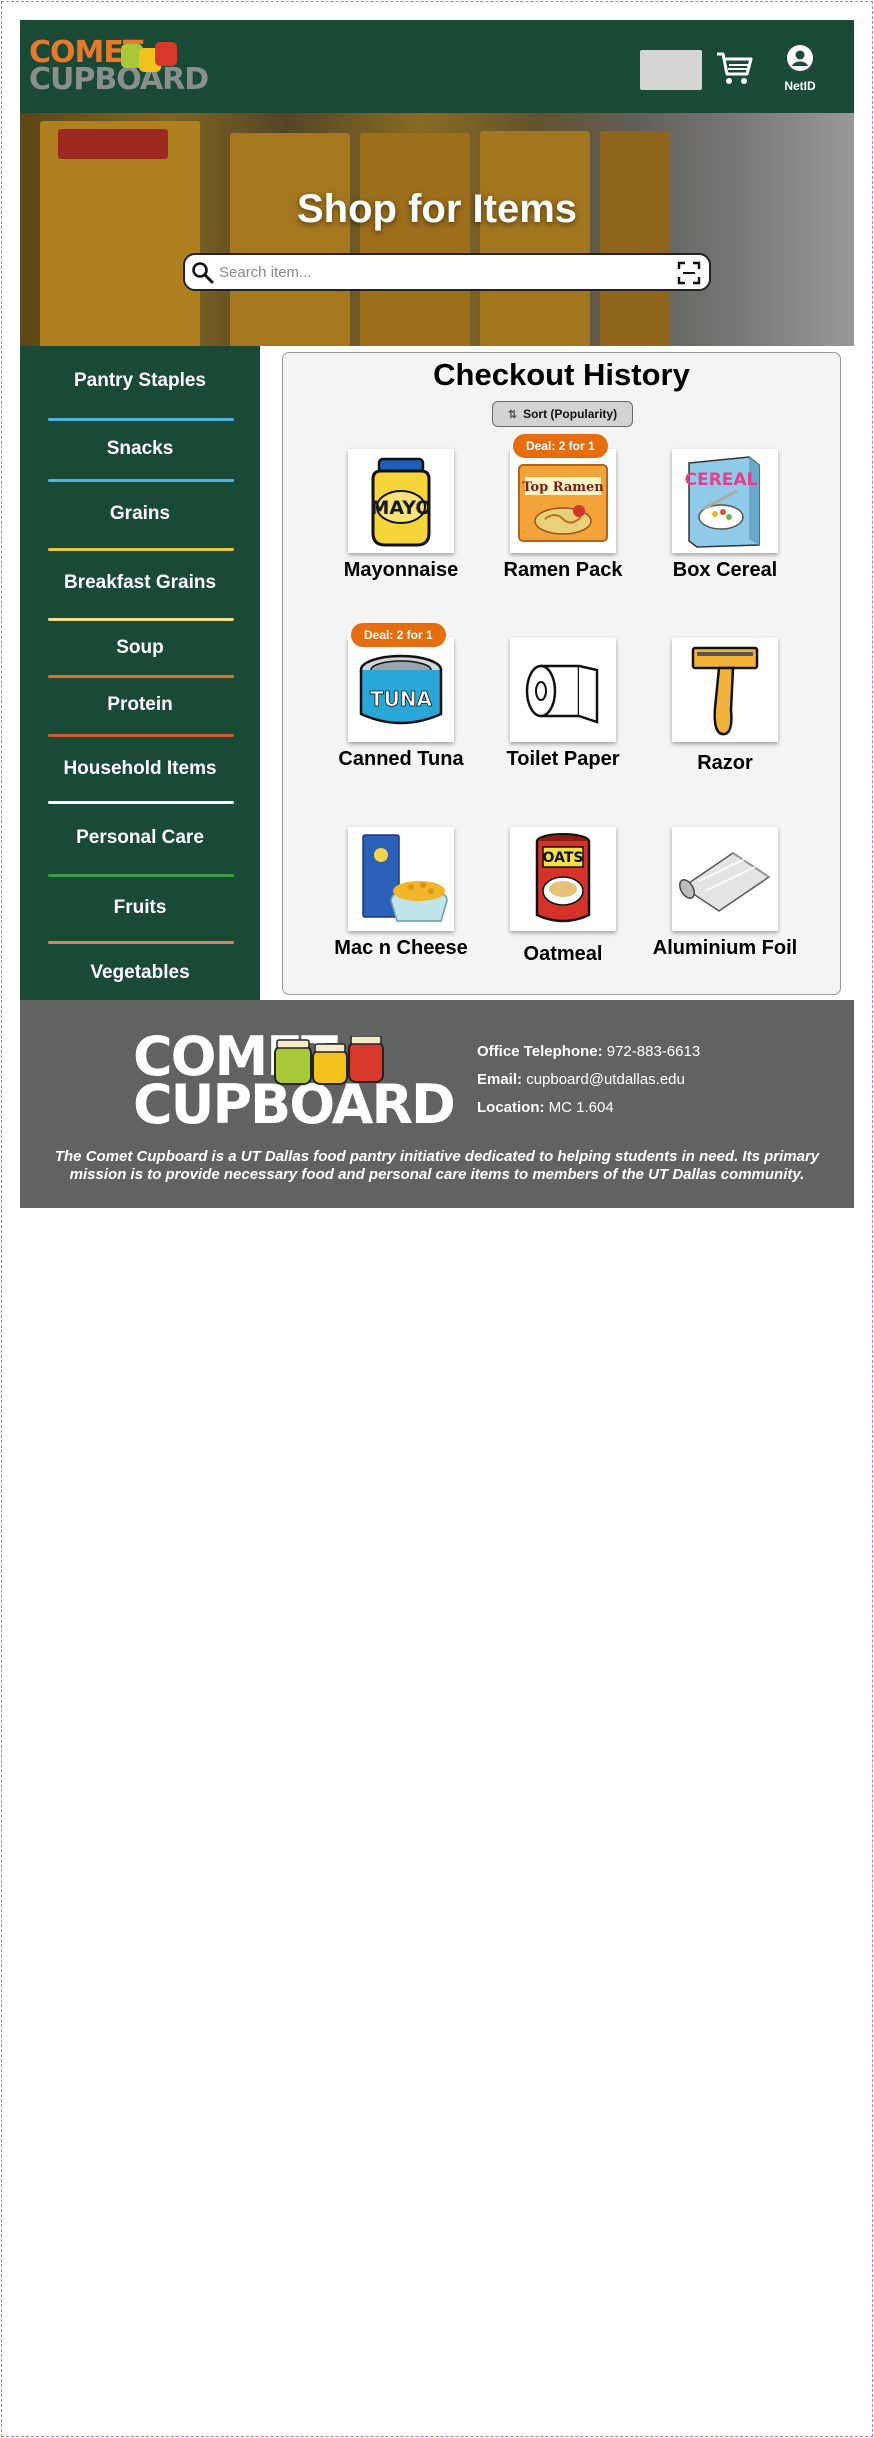 This screenshot has width=874, height=2438. Describe the element at coordinates (140, 838) in the screenshot. I see `sidebar-item-personal-care: Personal Care` at that location.